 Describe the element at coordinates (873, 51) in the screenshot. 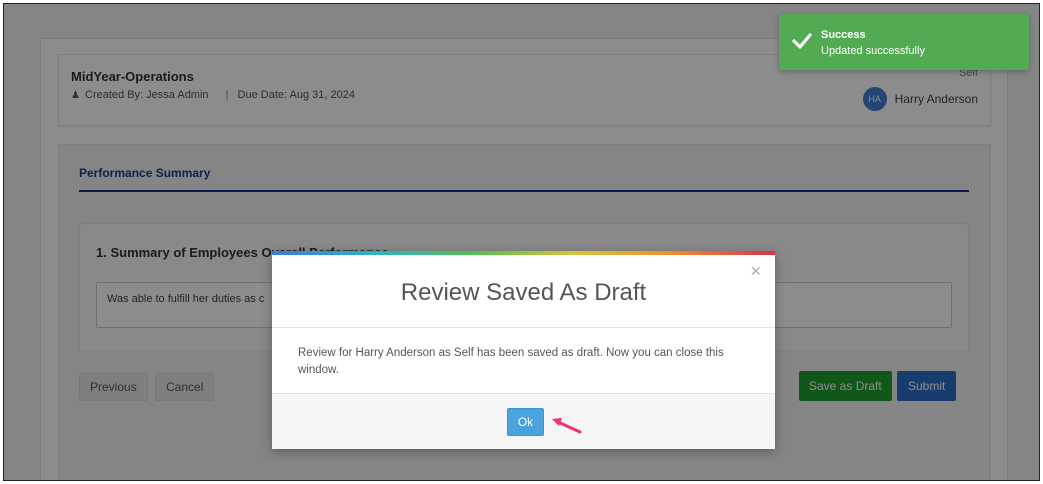

I see `toast-message: Updated successfully` at that location.